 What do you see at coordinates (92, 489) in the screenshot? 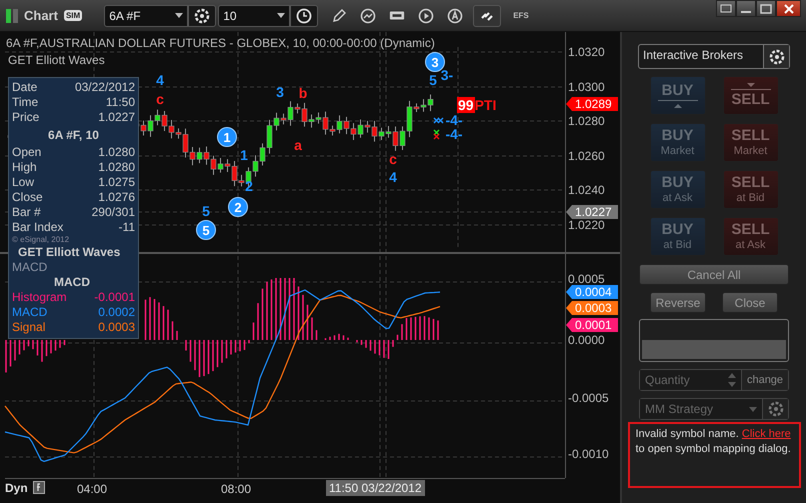
I see `time-axis-label: 04:00` at bounding box center [92, 489].